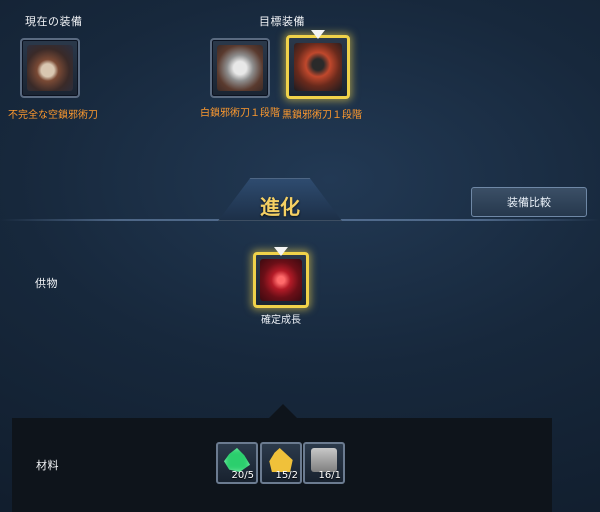  What do you see at coordinates (322, 115) in the screenshot?
I see `target-item-name-black: 黒鎖邪術刀１段階` at bounding box center [322, 115].